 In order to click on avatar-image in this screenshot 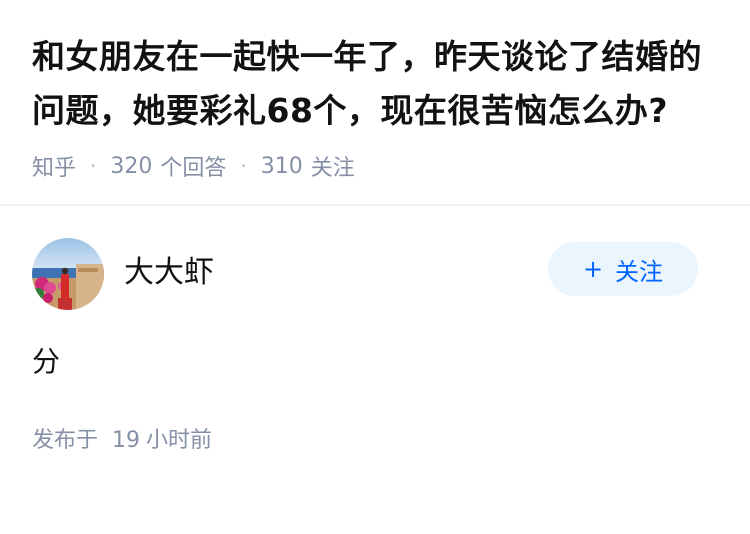, I will do `click(68, 274)`.